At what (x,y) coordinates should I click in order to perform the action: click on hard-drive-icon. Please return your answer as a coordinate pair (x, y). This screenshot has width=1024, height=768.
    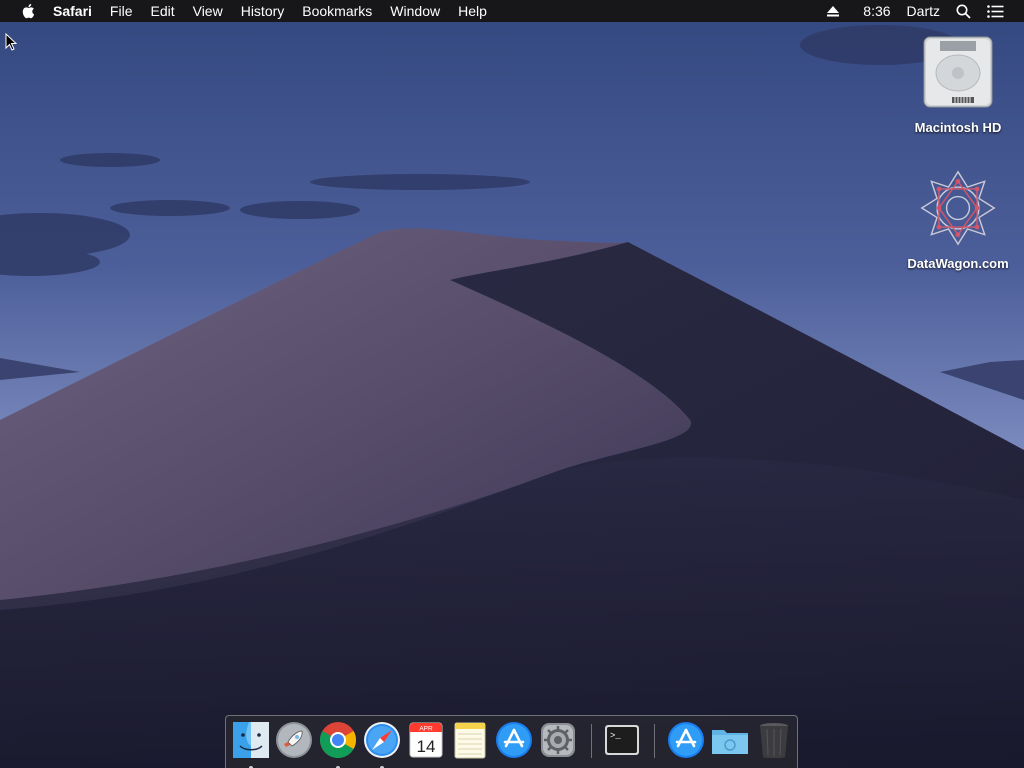
    Looking at the image, I should click on (958, 72).